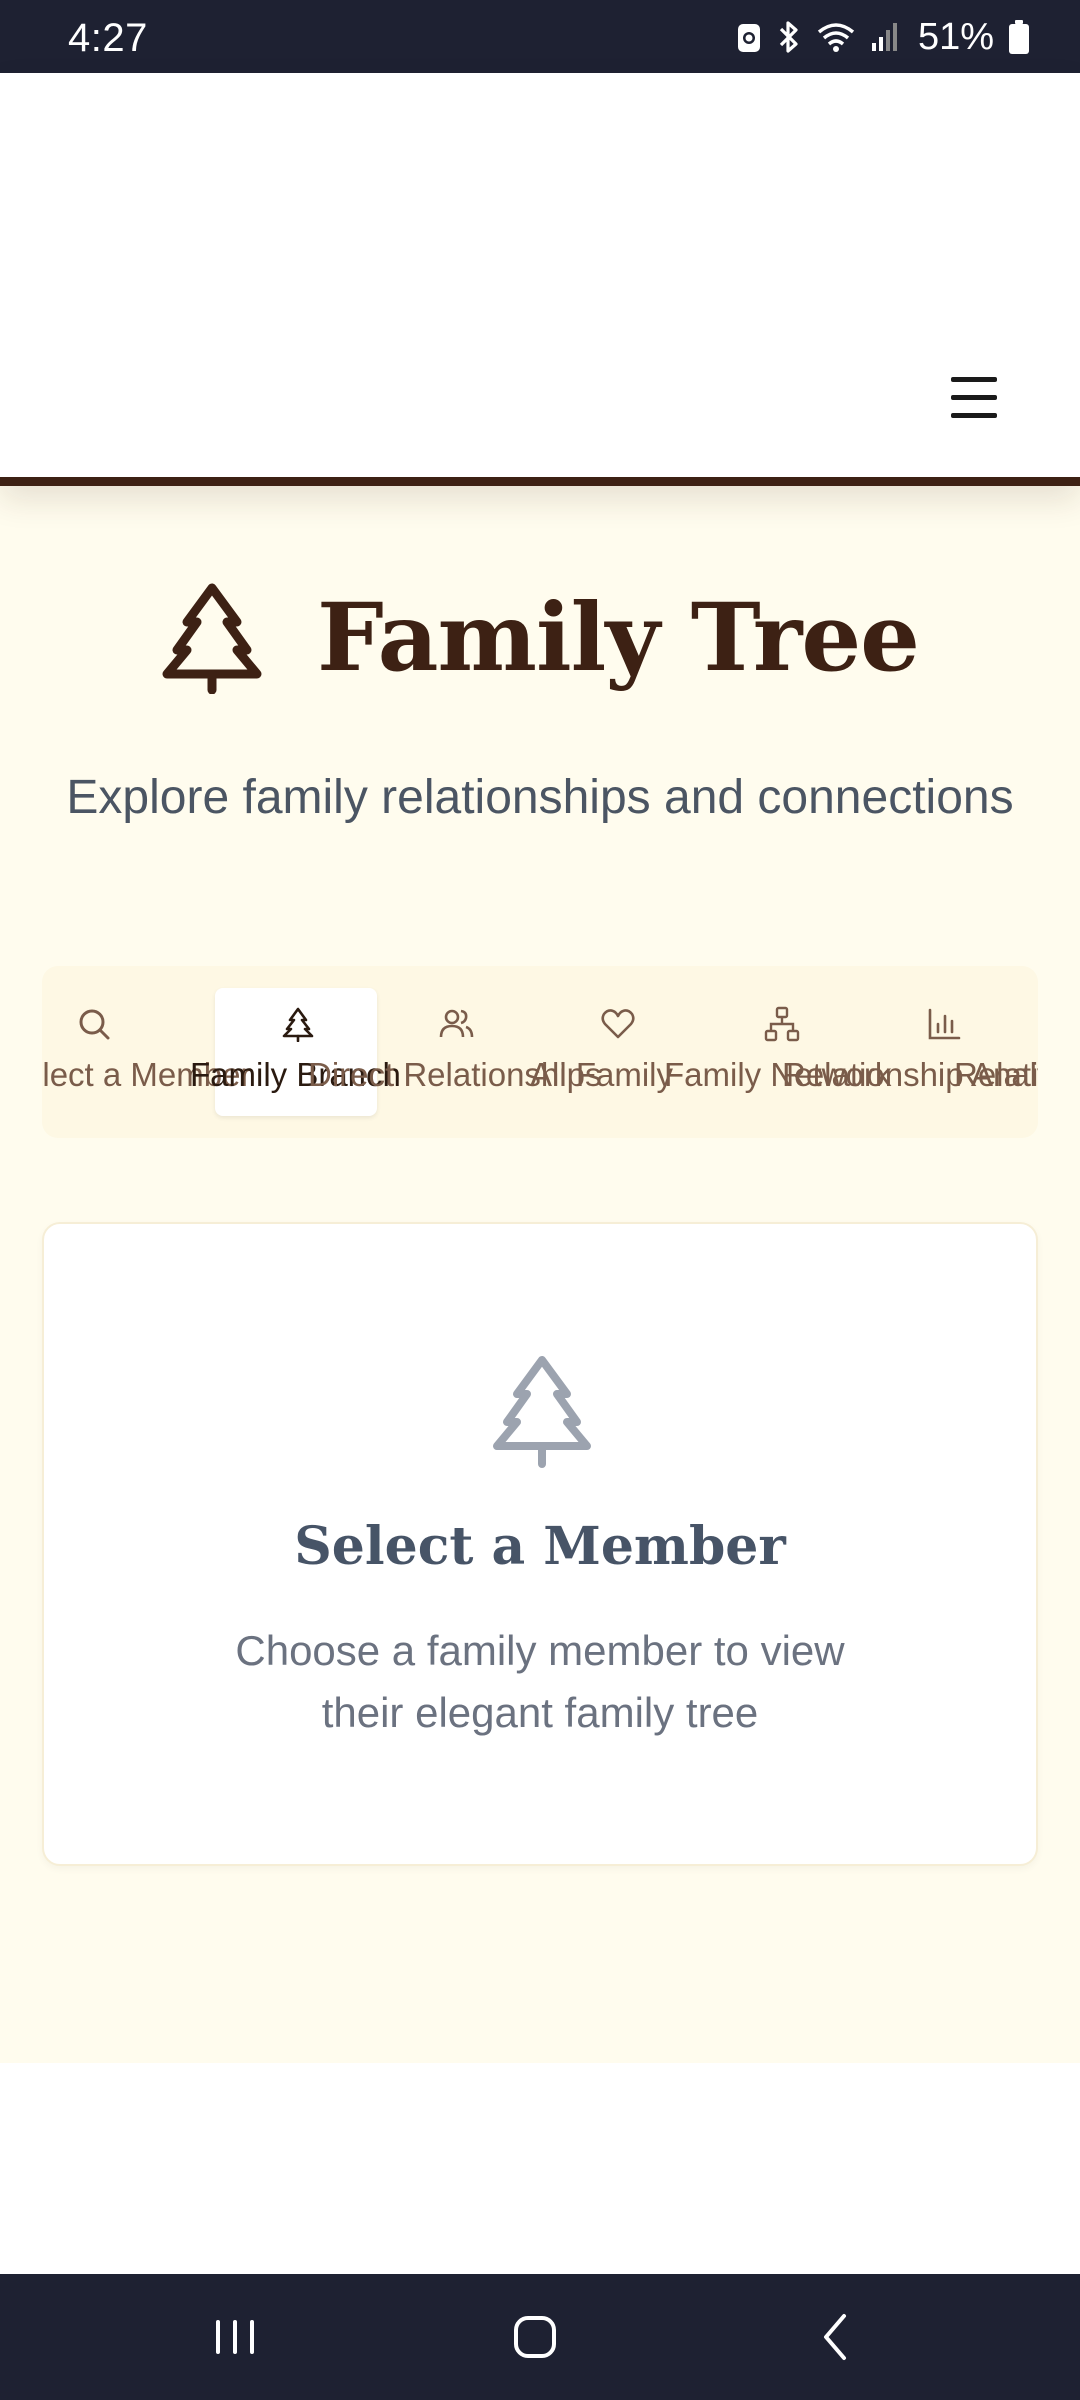 Image resolution: width=1080 pixels, height=2400 pixels. What do you see at coordinates (837, 2337) in the screenshot?
I see `back-icon` at bounding box center [837, 2337].